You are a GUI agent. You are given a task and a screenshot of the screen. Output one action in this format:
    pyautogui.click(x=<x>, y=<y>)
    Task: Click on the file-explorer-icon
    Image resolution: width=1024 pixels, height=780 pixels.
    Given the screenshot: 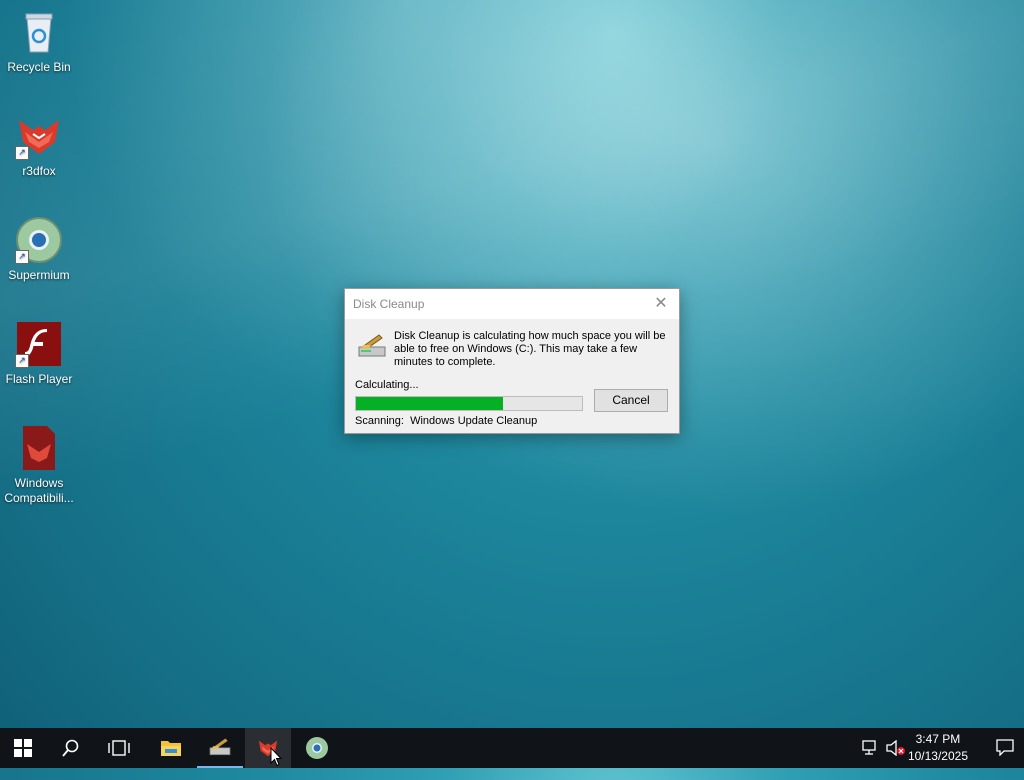 What is the action you would take?
    pyautogui.click(x=171, y=748)
    